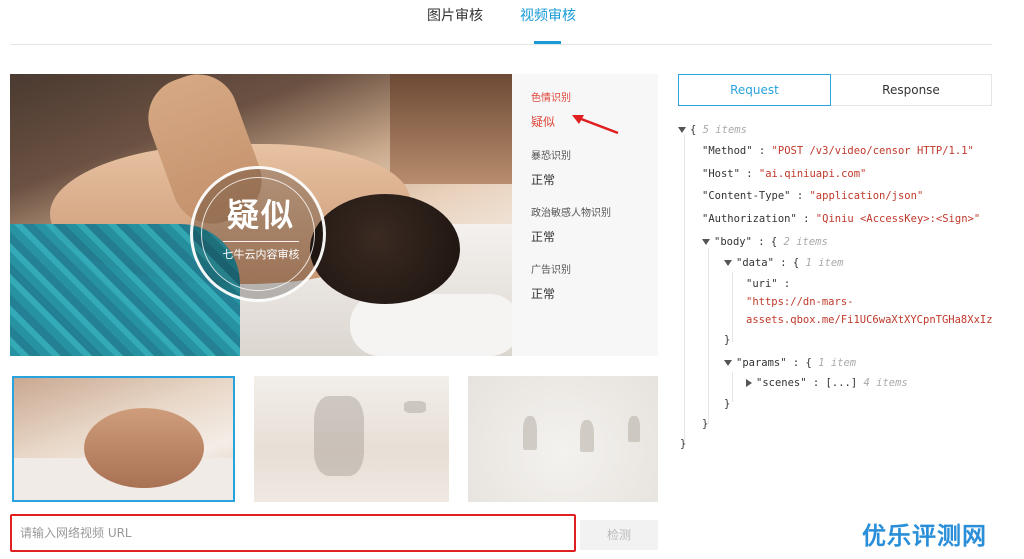 The image size is (1024, 559). I want to click on json-meta: 2 items, so click(805, 242).